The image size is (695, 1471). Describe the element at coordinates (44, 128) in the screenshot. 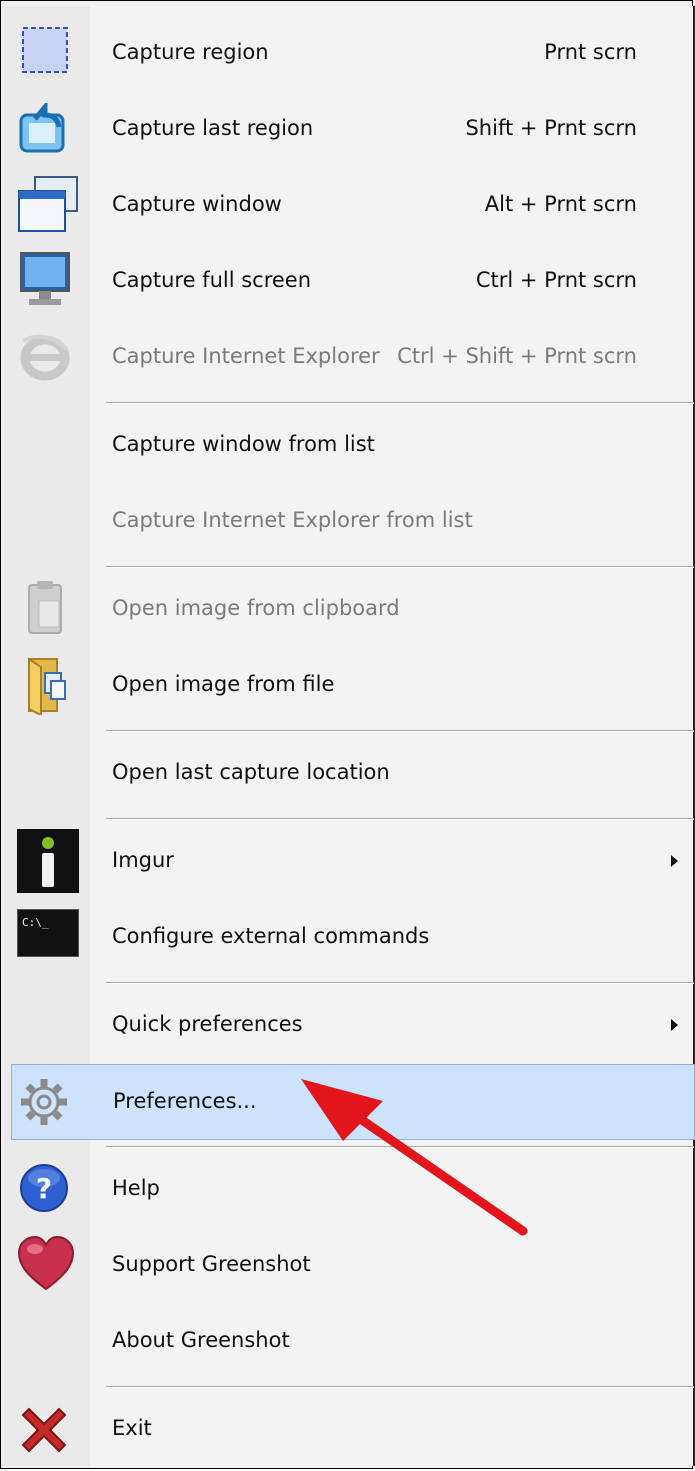

I see `capture-last-region-icon` at that location.